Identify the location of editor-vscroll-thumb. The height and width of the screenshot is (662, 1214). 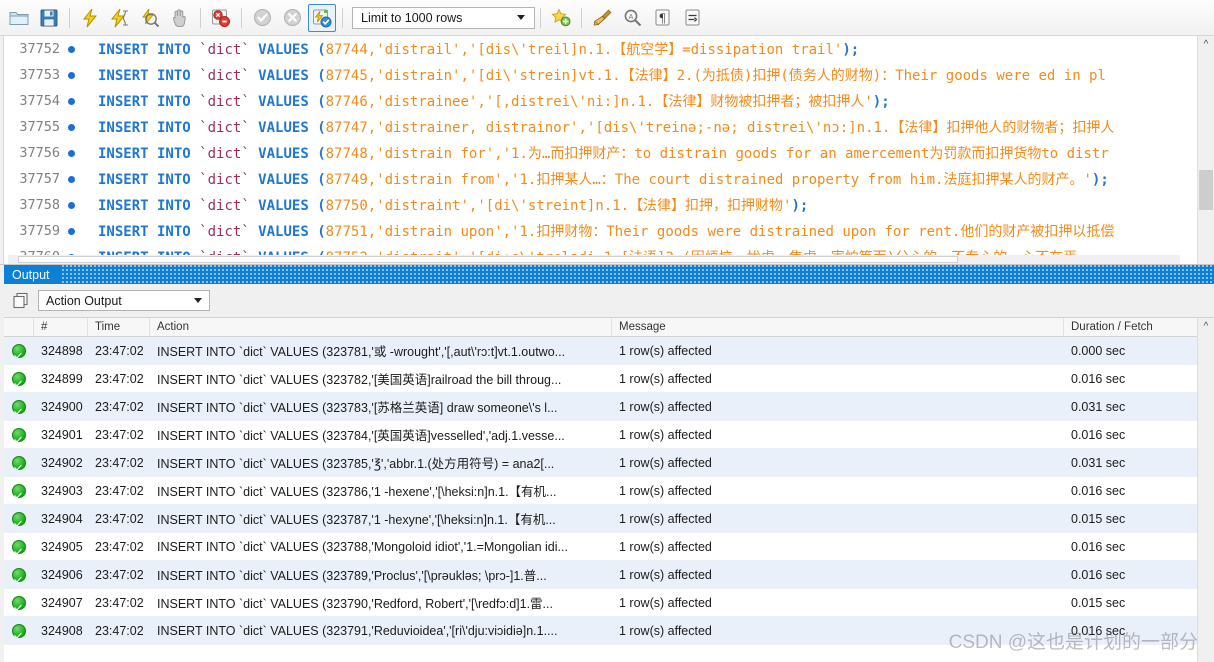
(1206, 190).